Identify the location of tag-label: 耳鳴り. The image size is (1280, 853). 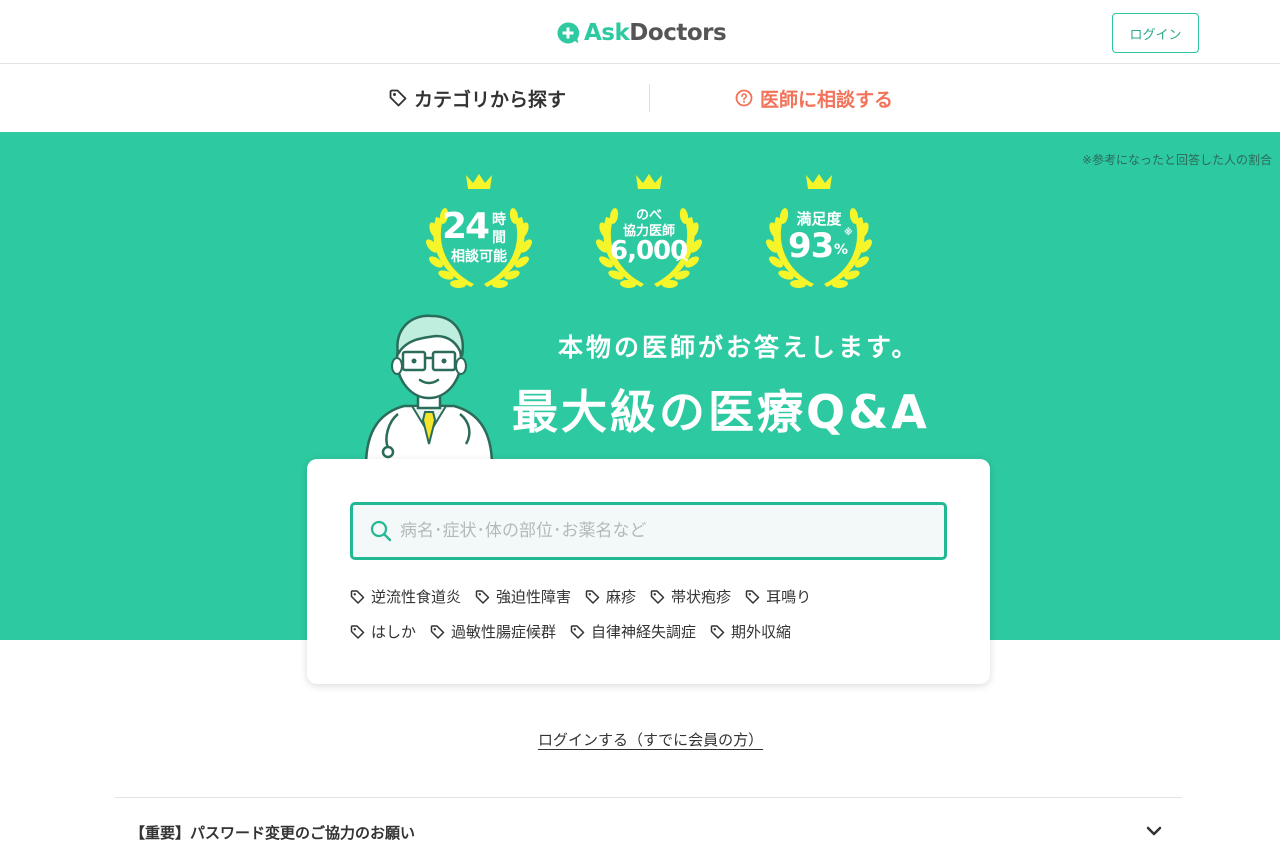
(789, 597).